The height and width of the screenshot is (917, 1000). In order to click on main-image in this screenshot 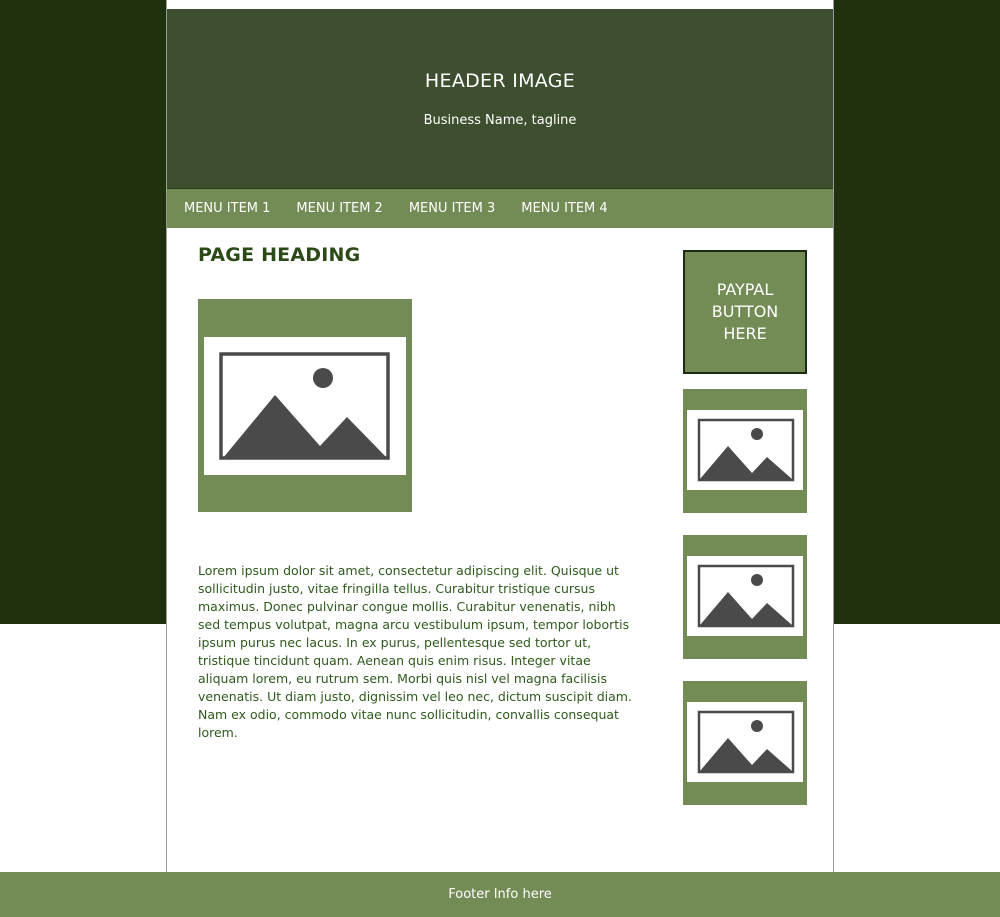, I will do `click(305, 405)`.